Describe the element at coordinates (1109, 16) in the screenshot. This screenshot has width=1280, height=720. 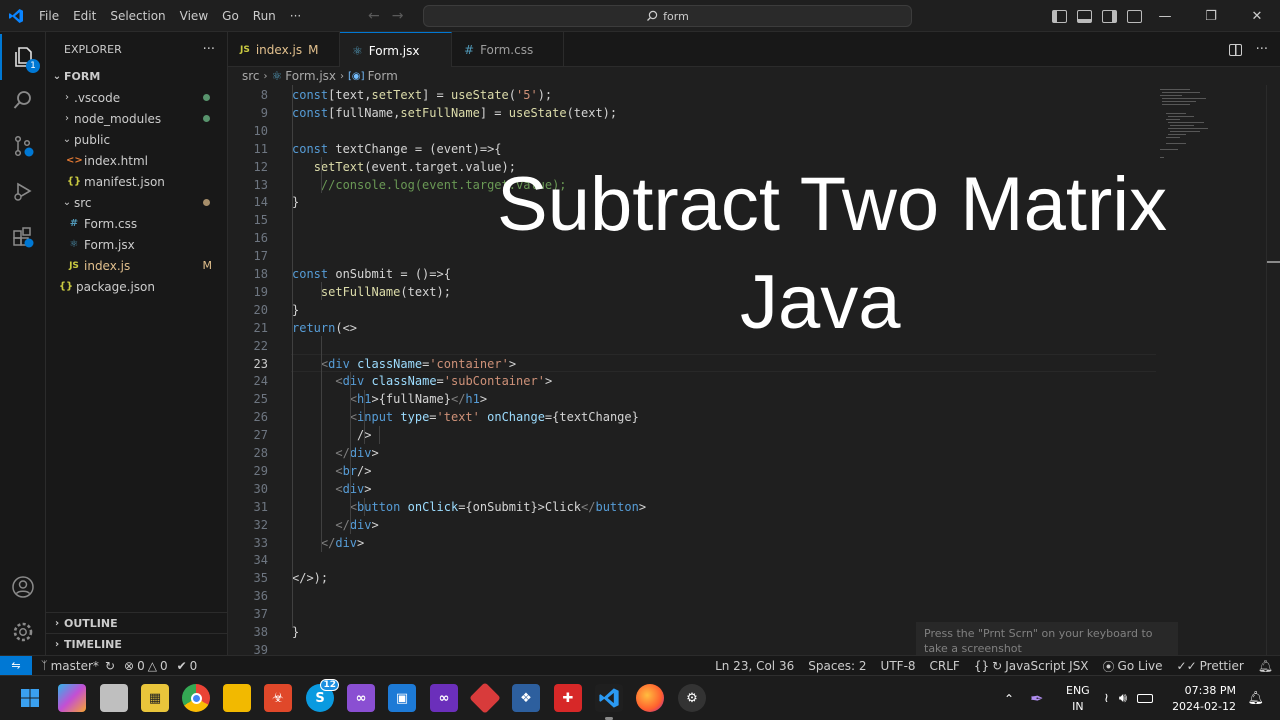
I see `toggle-secondary-sidebar-icon` at that location.